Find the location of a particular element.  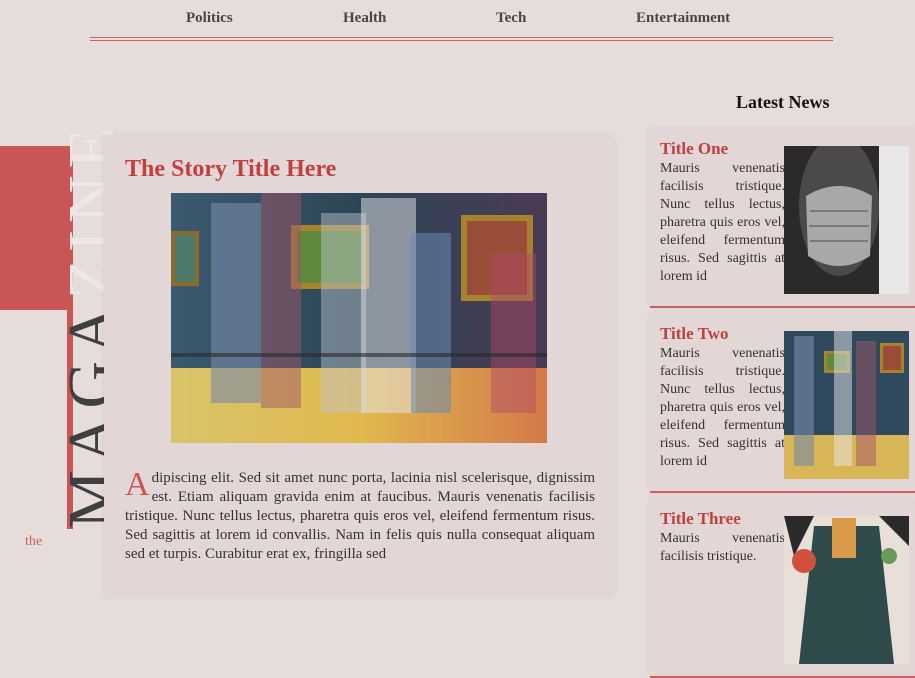

masthead-the: the is located at coordinates (34, 541).